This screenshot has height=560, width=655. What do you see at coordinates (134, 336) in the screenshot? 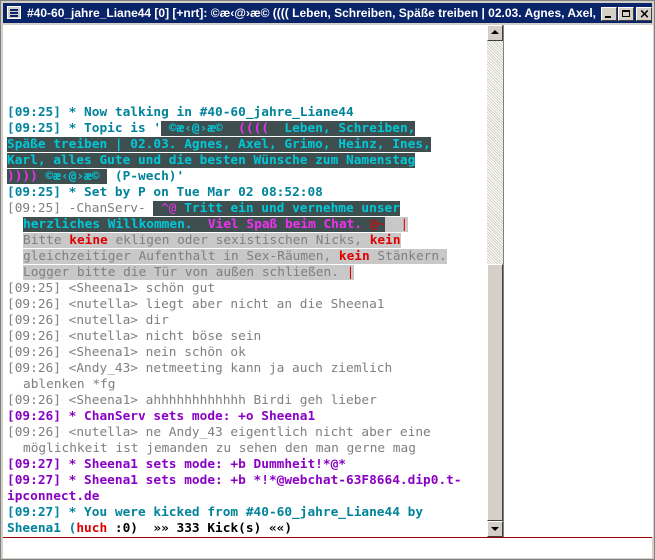
I see `chat-line: [09:26] <nutella> nicht böse sein` at bounding box center [134, 336].